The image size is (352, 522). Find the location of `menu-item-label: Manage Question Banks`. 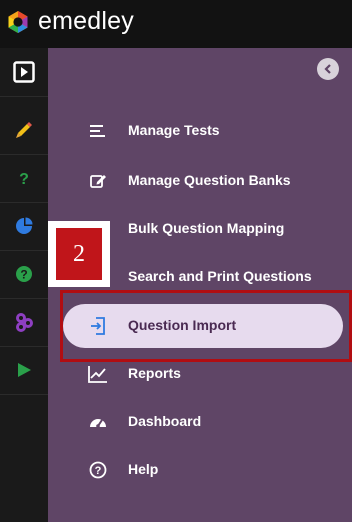

menu-item-label: Manage Question Banks is located at coordinates (209, 180).